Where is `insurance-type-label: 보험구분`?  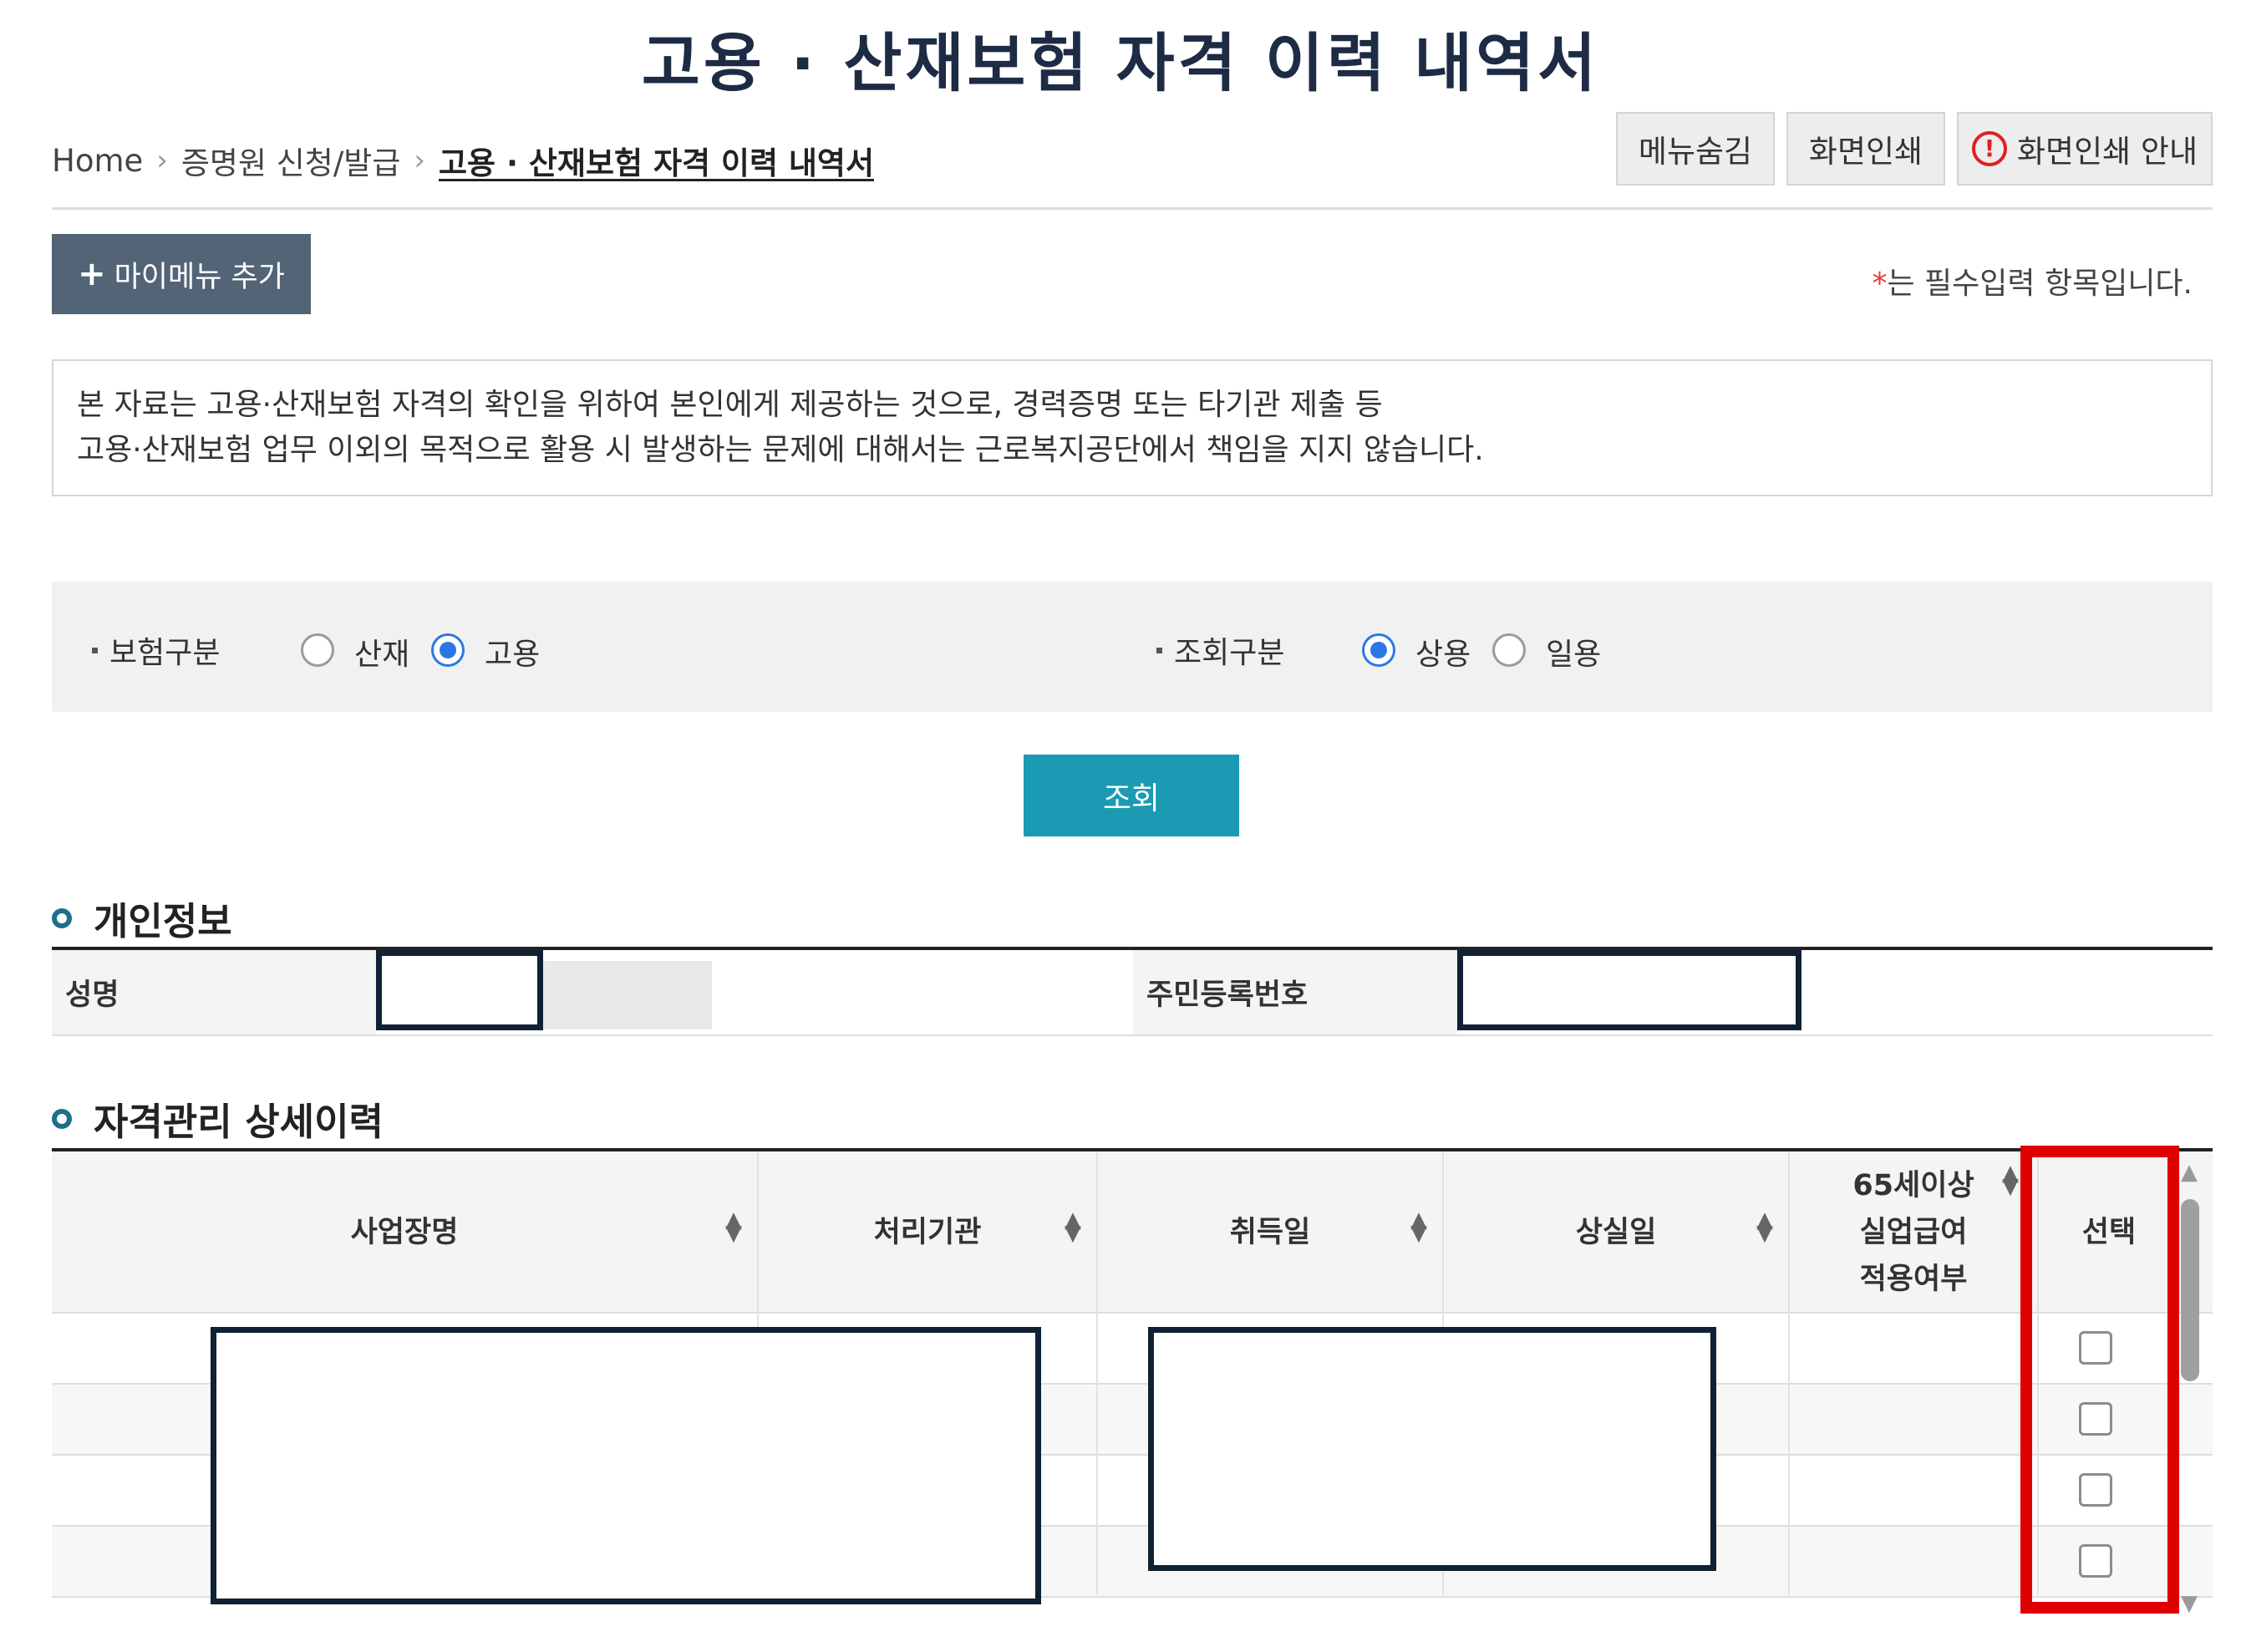 insurance-type-label: 보험구분 is located at coordinates (156, 650).